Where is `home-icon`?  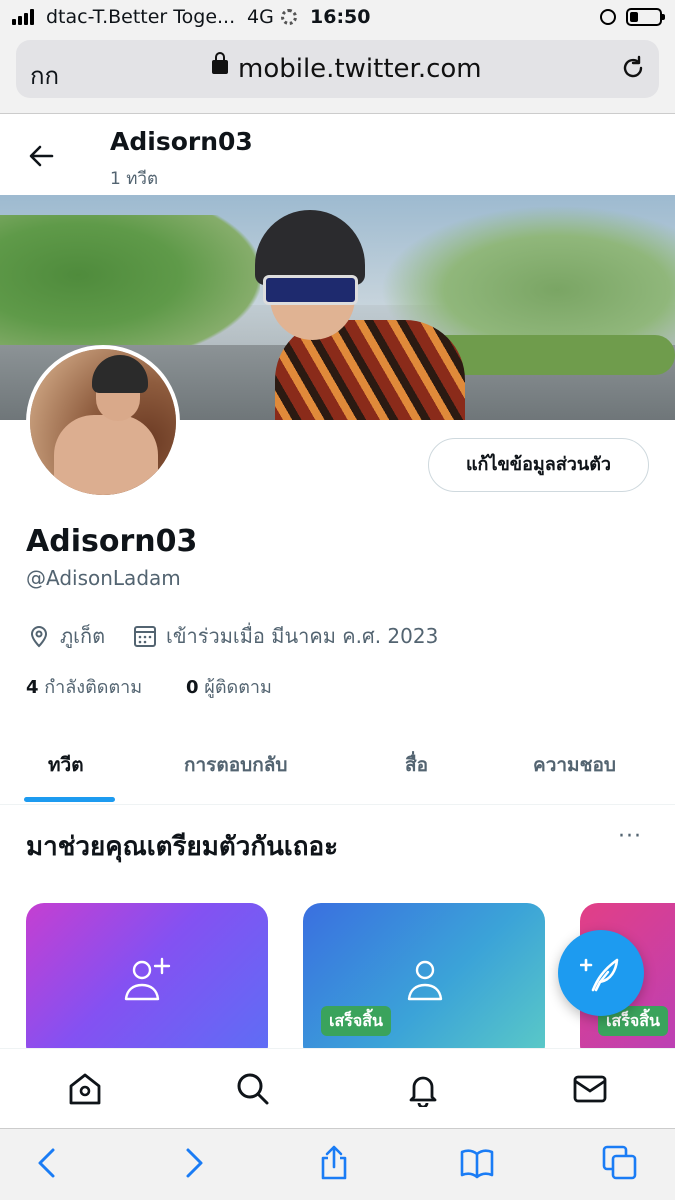
home-icon is located at coordinates (85, 1089).